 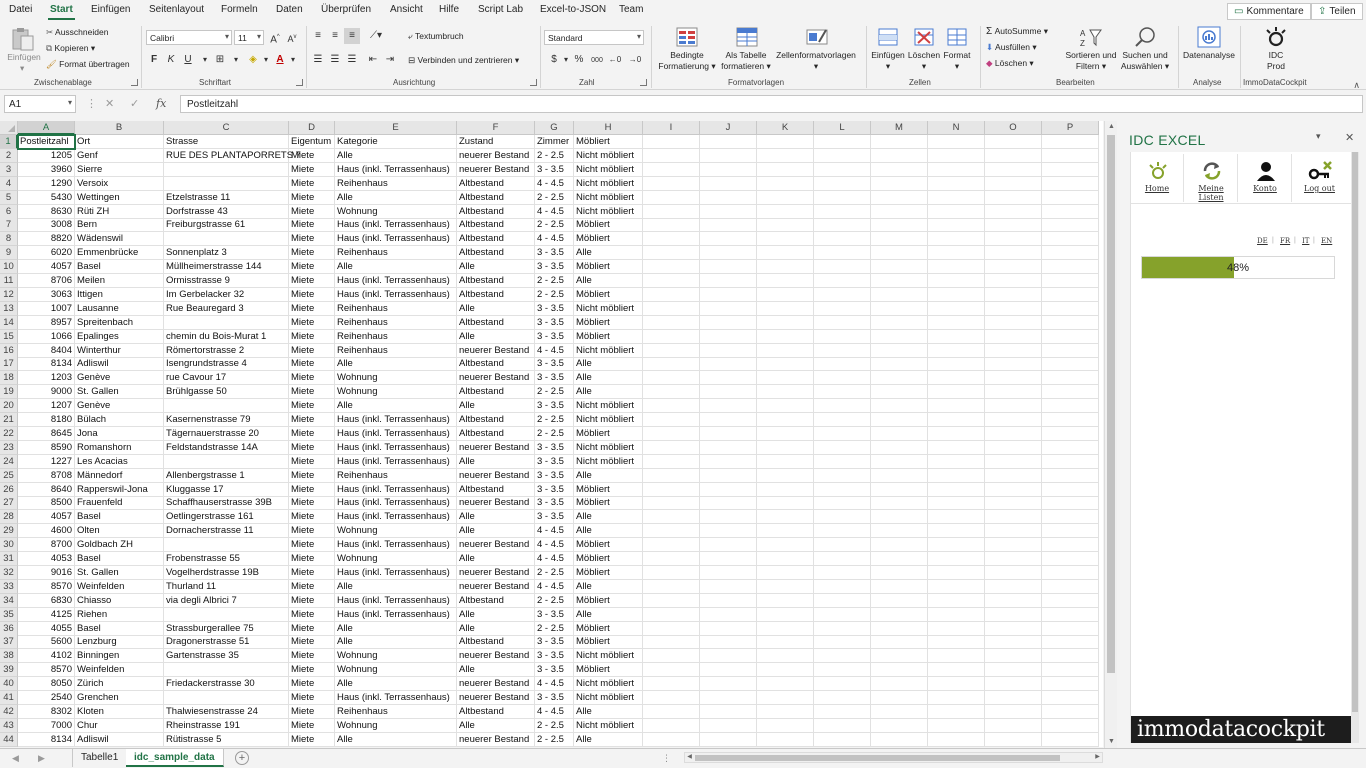 I want to click on table-cell: 4057, so click(x=46, y=267).